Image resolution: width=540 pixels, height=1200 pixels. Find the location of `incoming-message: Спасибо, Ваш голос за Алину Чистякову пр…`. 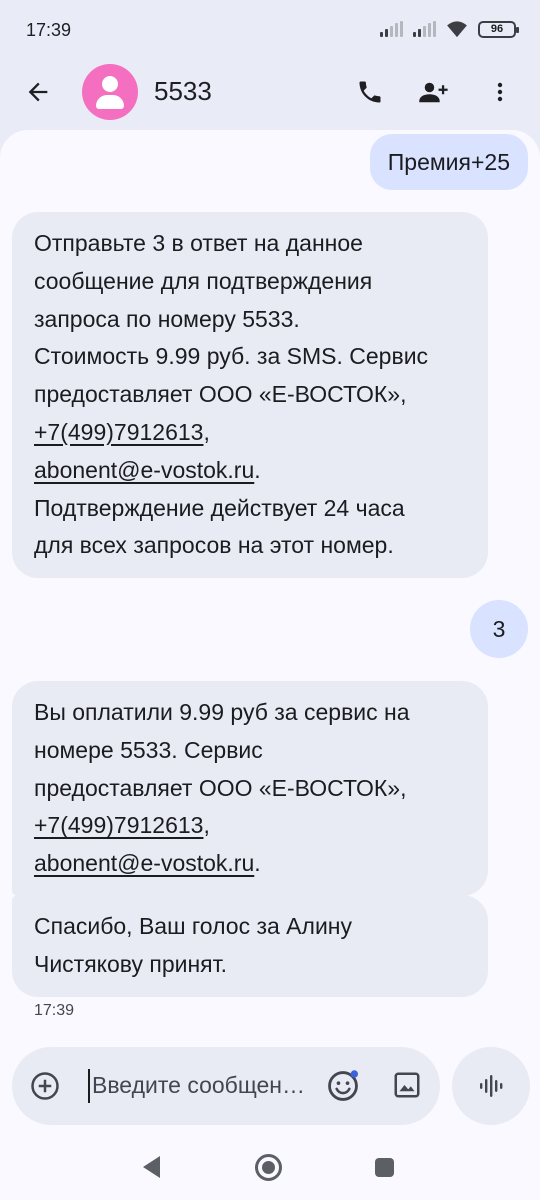

incoming-message: Спасибо, Ваш голос за Алину Чистякову пр… is located at coordinates (250, 946).